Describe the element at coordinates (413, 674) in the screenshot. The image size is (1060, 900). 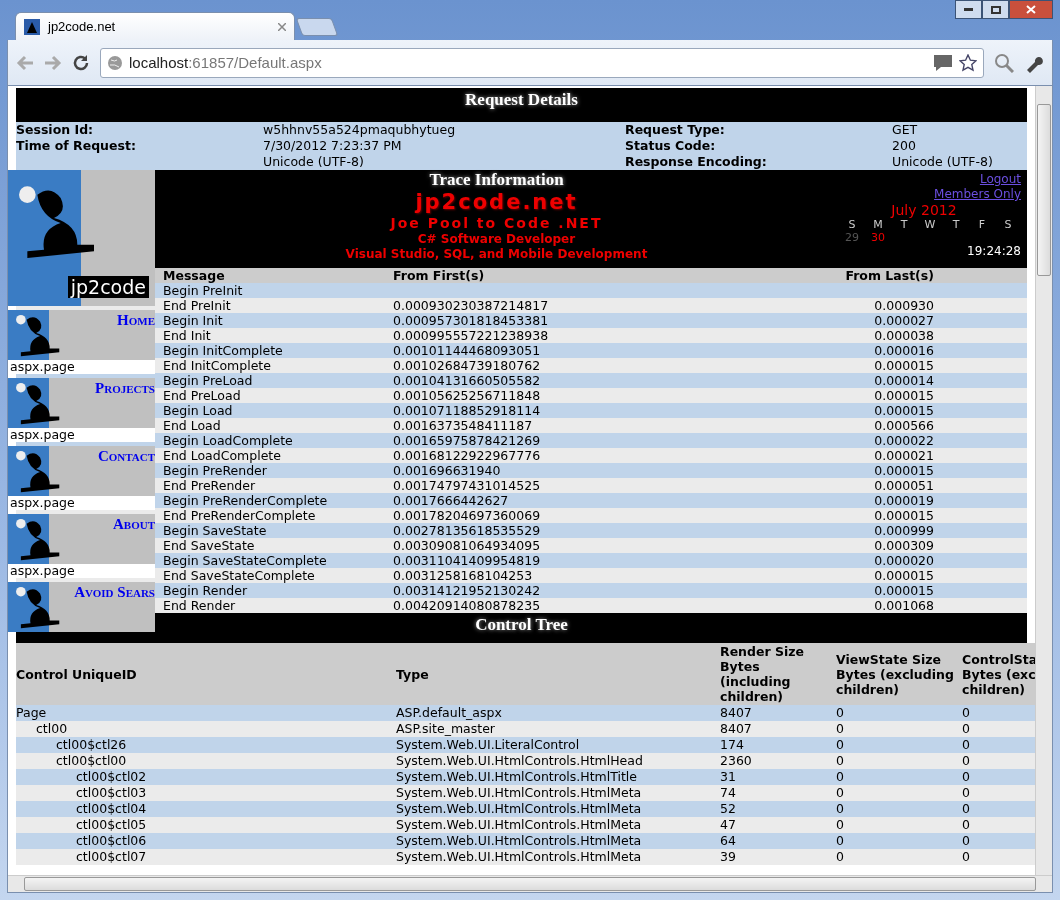
I see `column-header: Type` at that location.